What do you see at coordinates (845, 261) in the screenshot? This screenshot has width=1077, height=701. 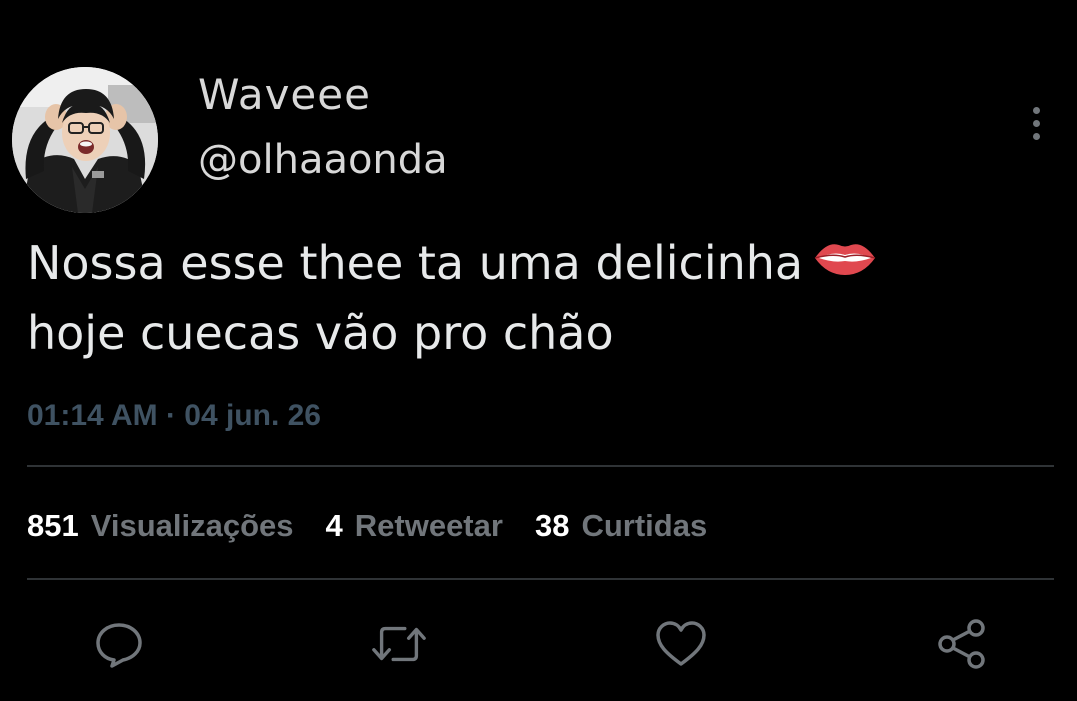 I see `lips-emoji` at bounding box center [845, 261].